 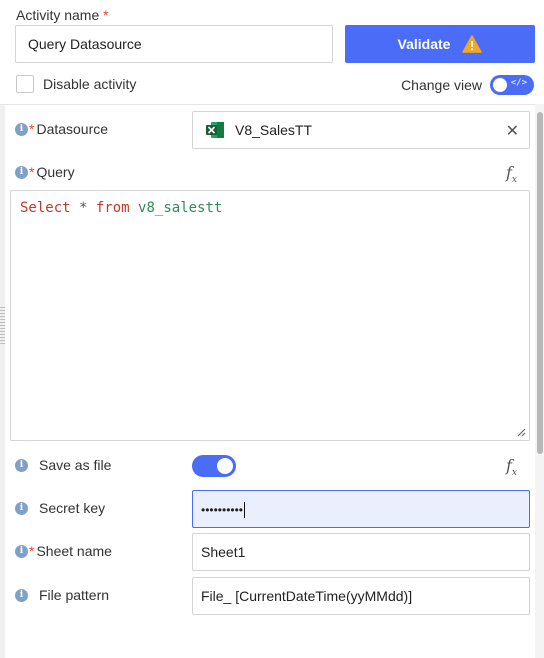 What do you see at coordinates (69, 129) in the screenshot?
I see `datasource-label: * Datasource` at bounding box center [69, 129].